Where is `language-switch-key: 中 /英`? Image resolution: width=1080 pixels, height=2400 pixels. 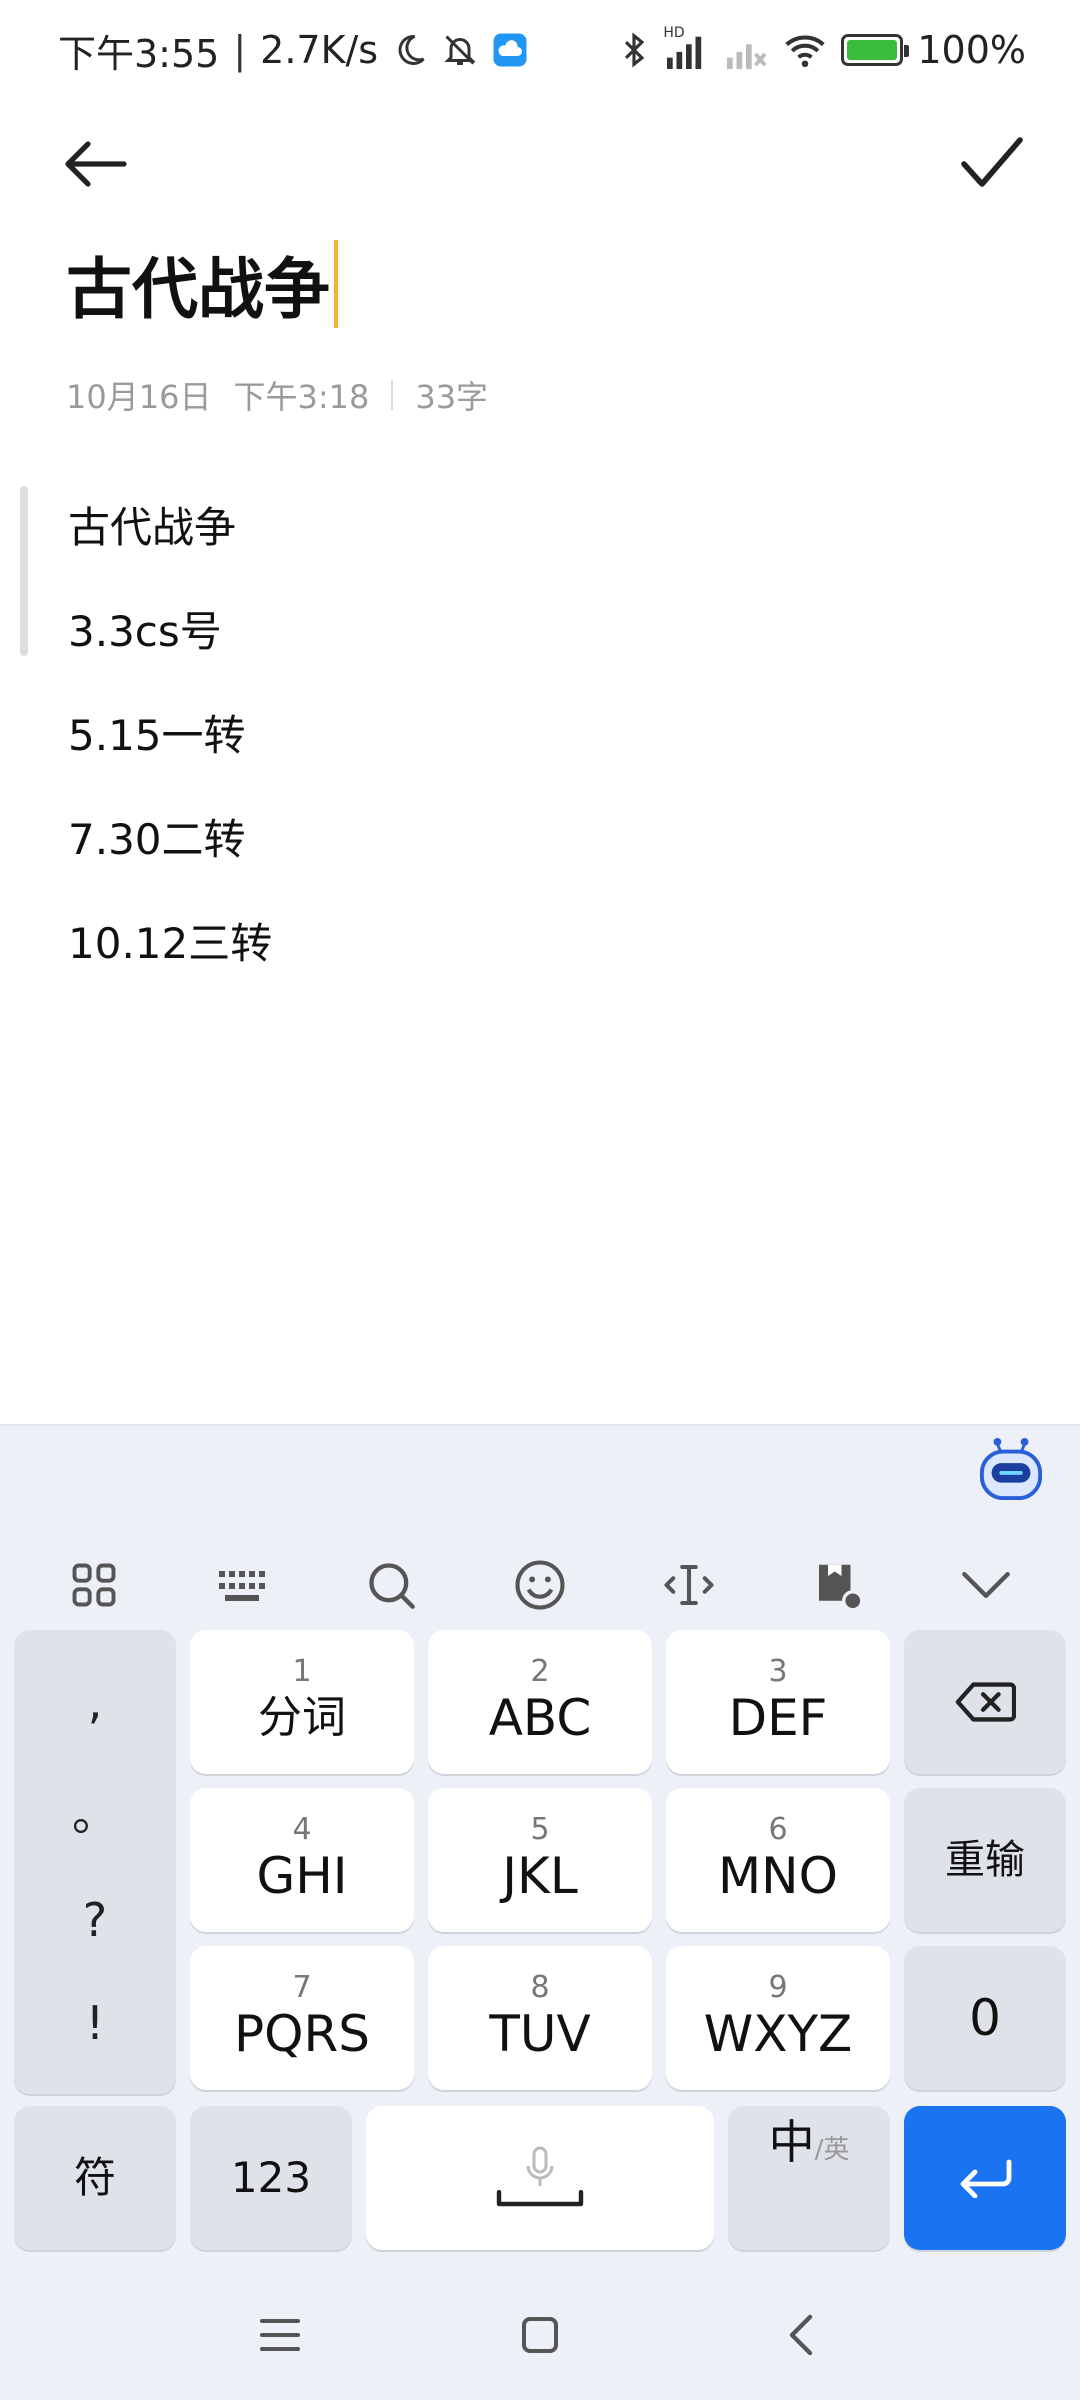 language-switch-key: 中 /英 is located at coordinates (809, 2178).